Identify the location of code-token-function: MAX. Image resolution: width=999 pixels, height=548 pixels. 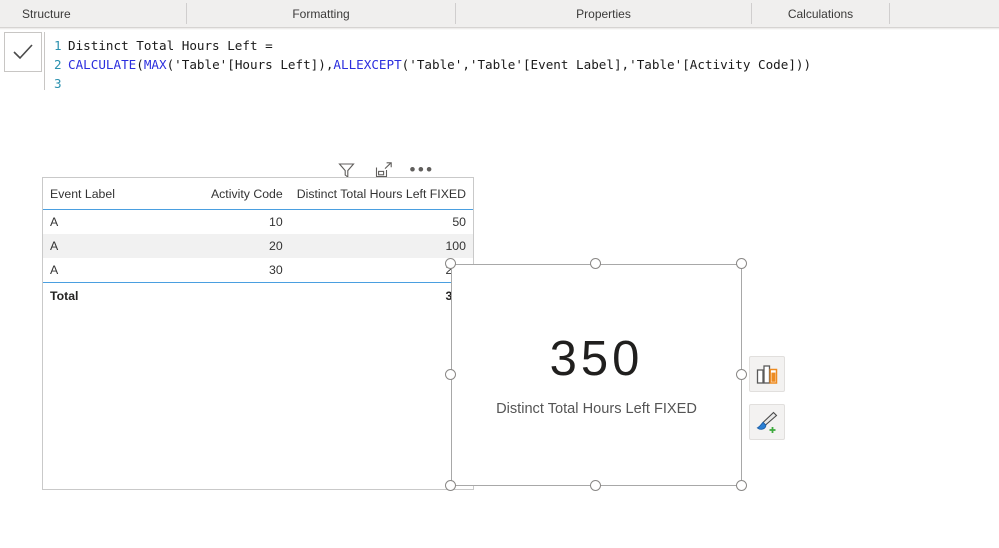
(155, 64).